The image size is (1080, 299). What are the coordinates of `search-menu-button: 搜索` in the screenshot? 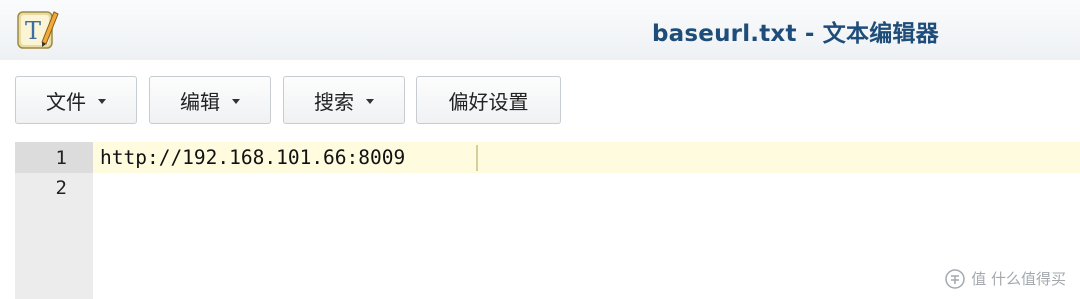 It's located at (344, 100).